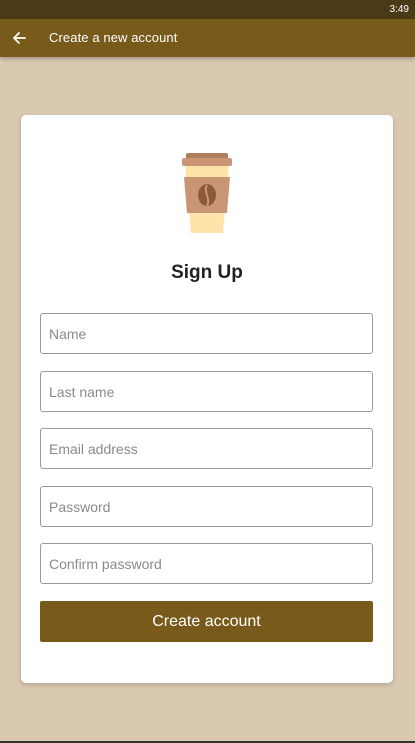 This screenshot has width=415, height=743. Describe the element at coordinates (207, 272) in the screenshot. I see `signup-title: Sign Up` at that location.